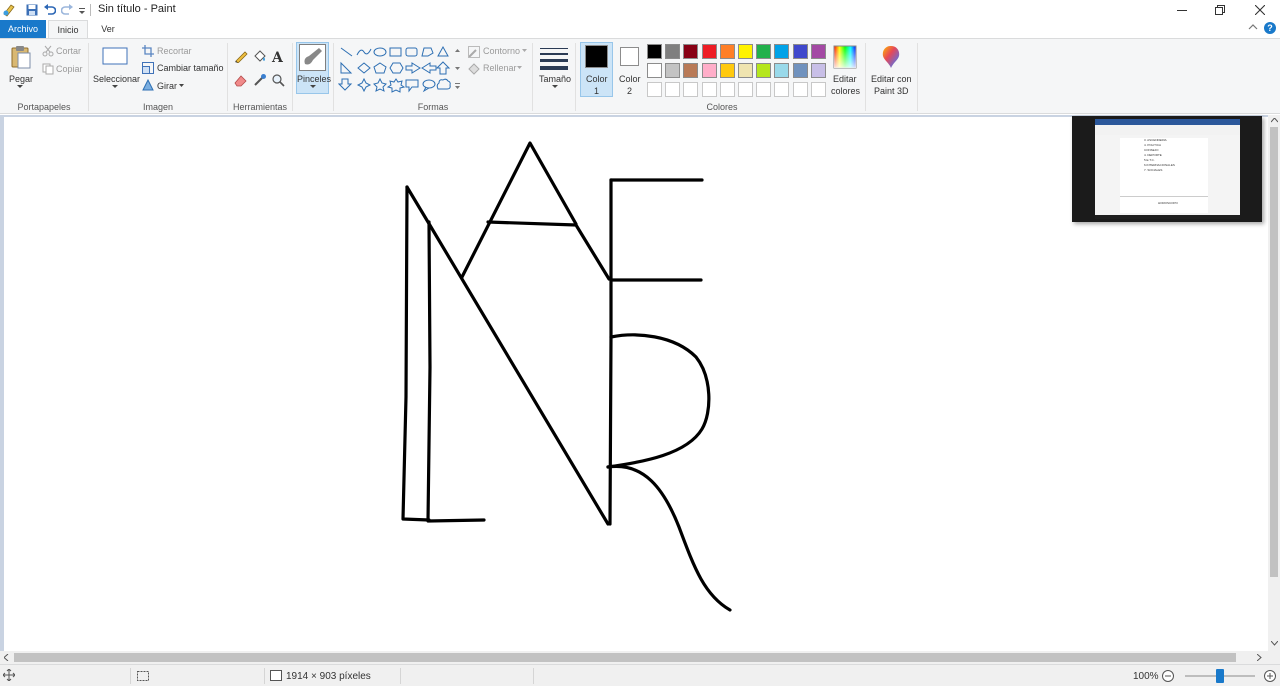 The image size is (1280, 686). I want to click on size-label: Tamaño, so click(555, 79).